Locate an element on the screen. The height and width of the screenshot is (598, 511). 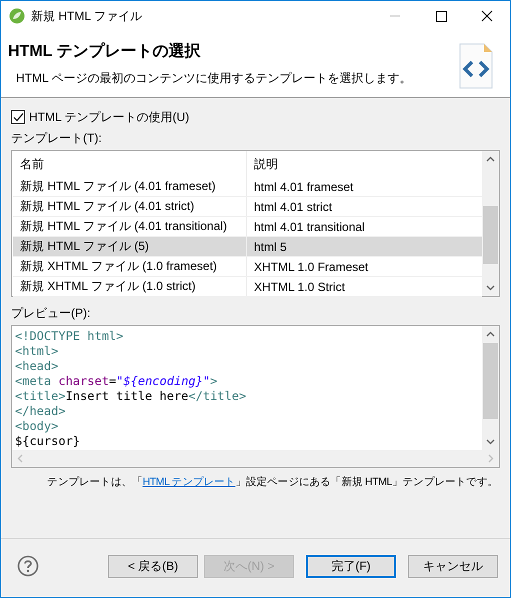
table-cell-text: XHTML 1.0 Strict is located at coordinates (299, 287).